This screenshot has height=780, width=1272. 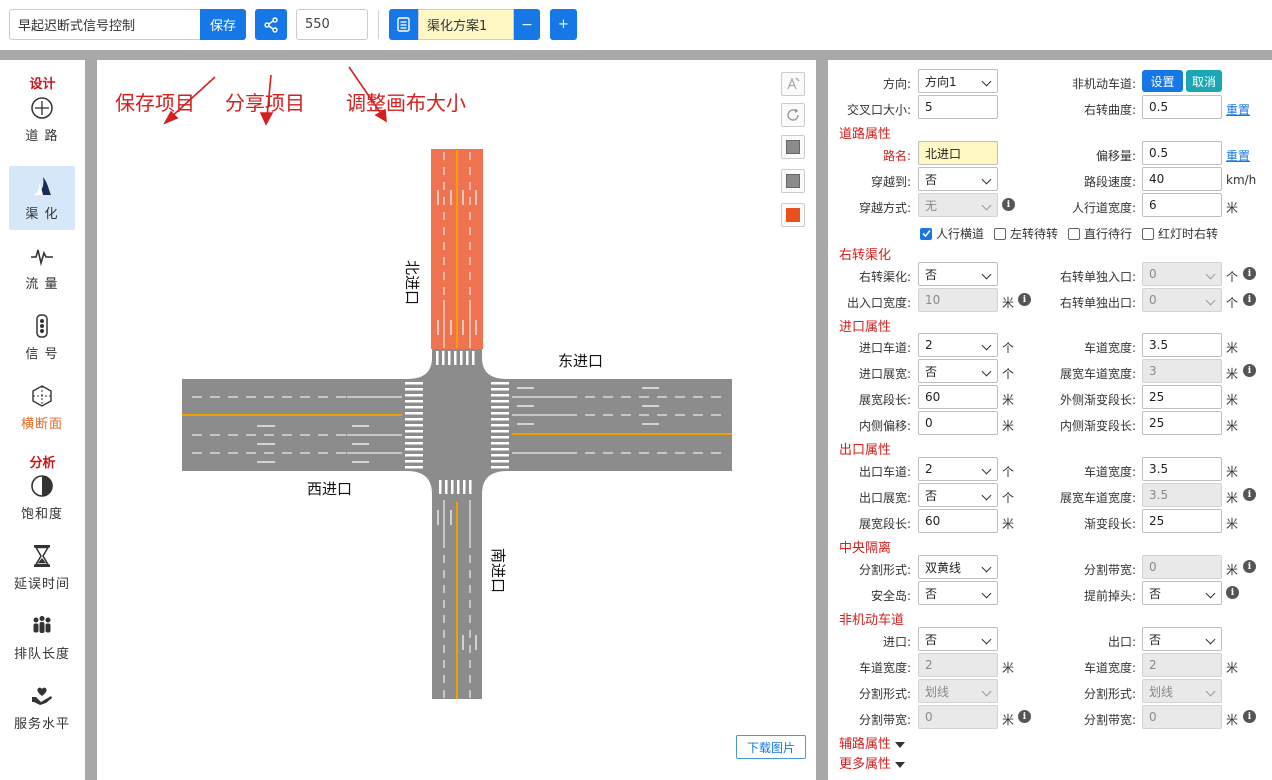 What do you see at coordinates (1182, 469) in the screenshot?
I see `exit-lane-width-input: 3.5` at bounding box center [1182, 469].